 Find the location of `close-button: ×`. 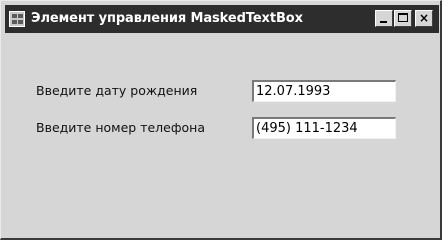

close-button: × is located at coordinates (424, 18).